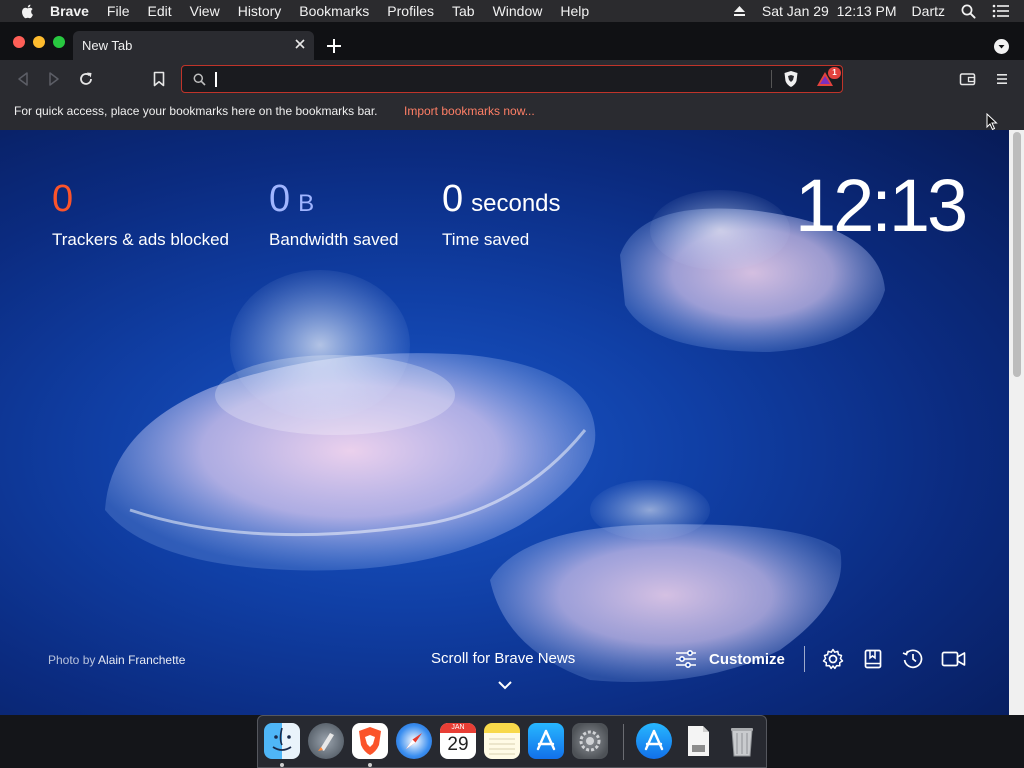  I want to click on address-bar: 1, so click(512, 79).